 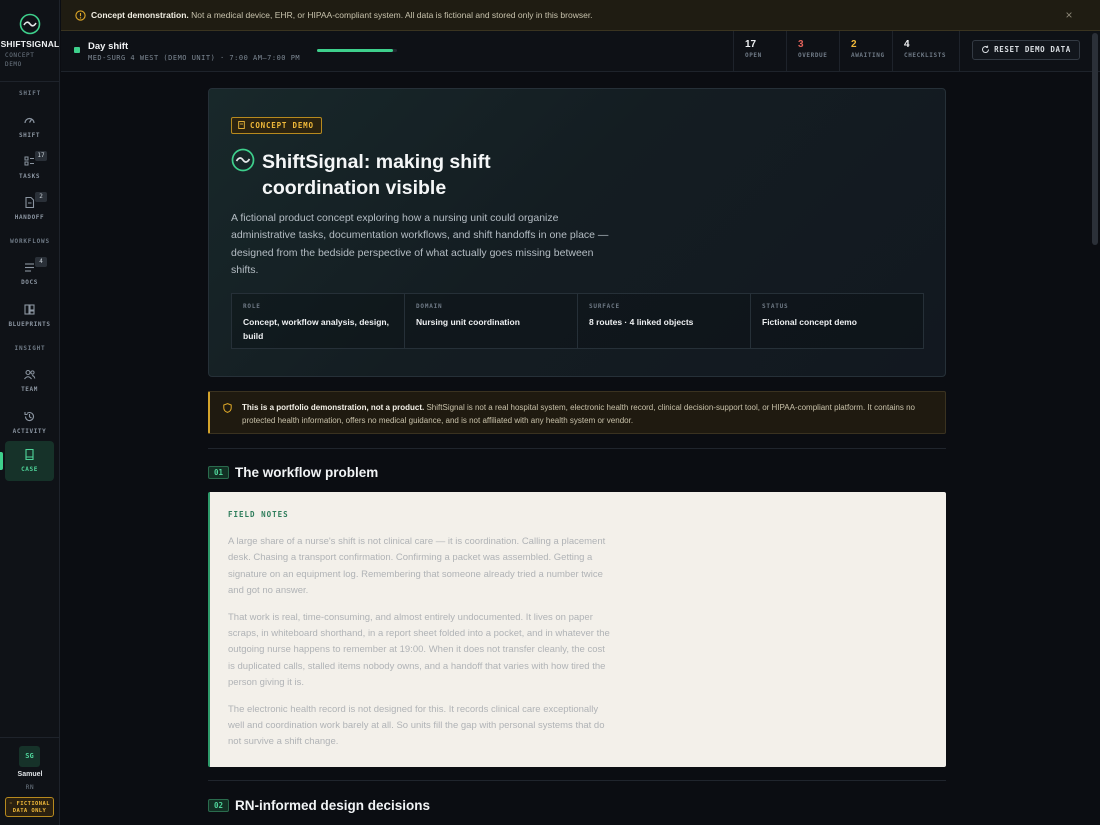 I want to click on sidebar-item-blueprints: BLUEPRINTS, so click(x=29, y=316).